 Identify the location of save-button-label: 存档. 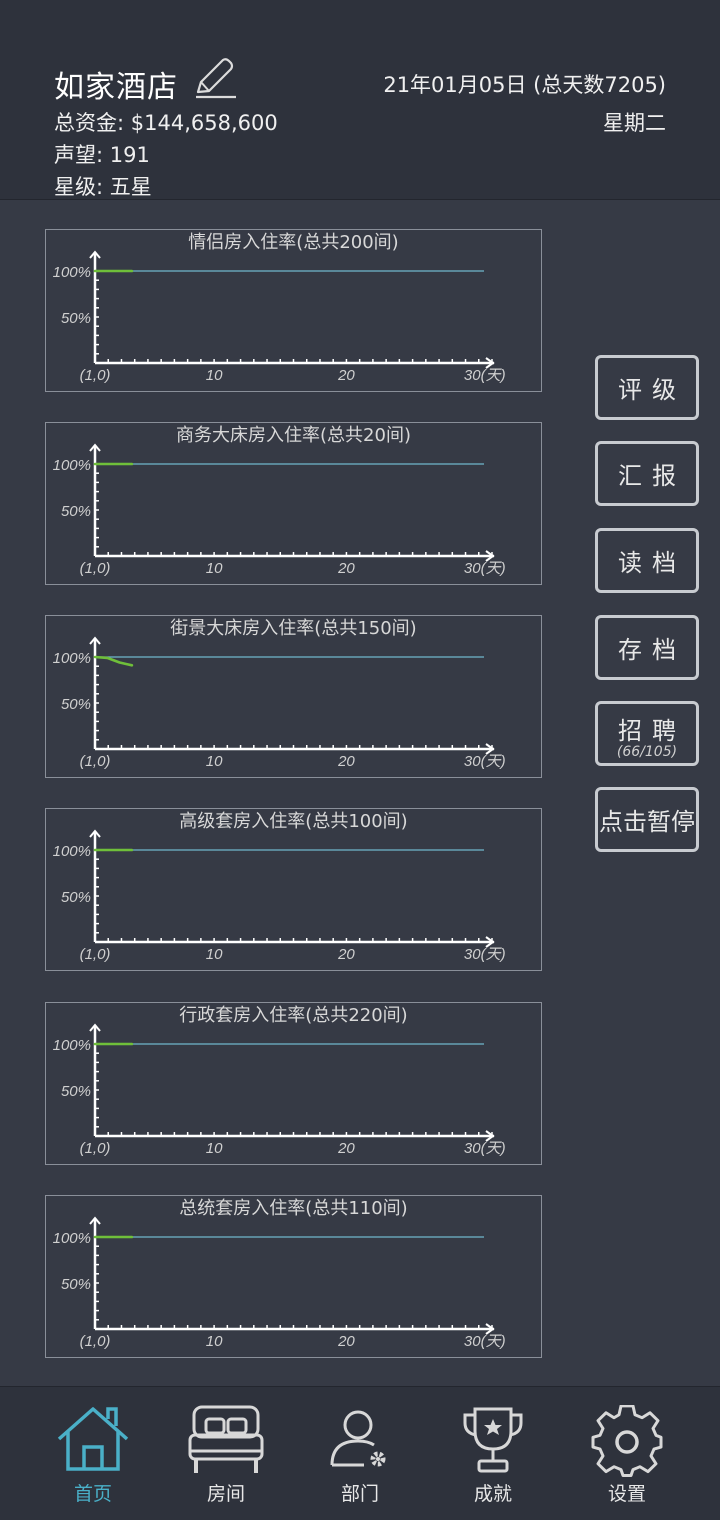
(652, 650).